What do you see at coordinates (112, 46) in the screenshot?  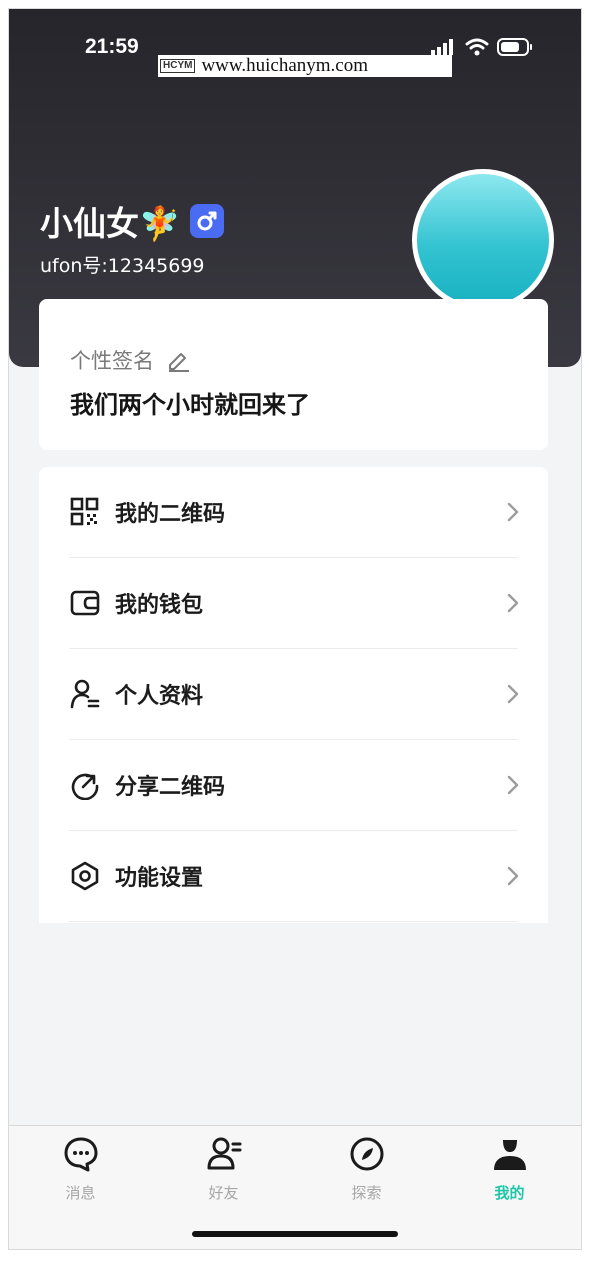 I see `status-time: 21:59` at bounding box center [112, 46].